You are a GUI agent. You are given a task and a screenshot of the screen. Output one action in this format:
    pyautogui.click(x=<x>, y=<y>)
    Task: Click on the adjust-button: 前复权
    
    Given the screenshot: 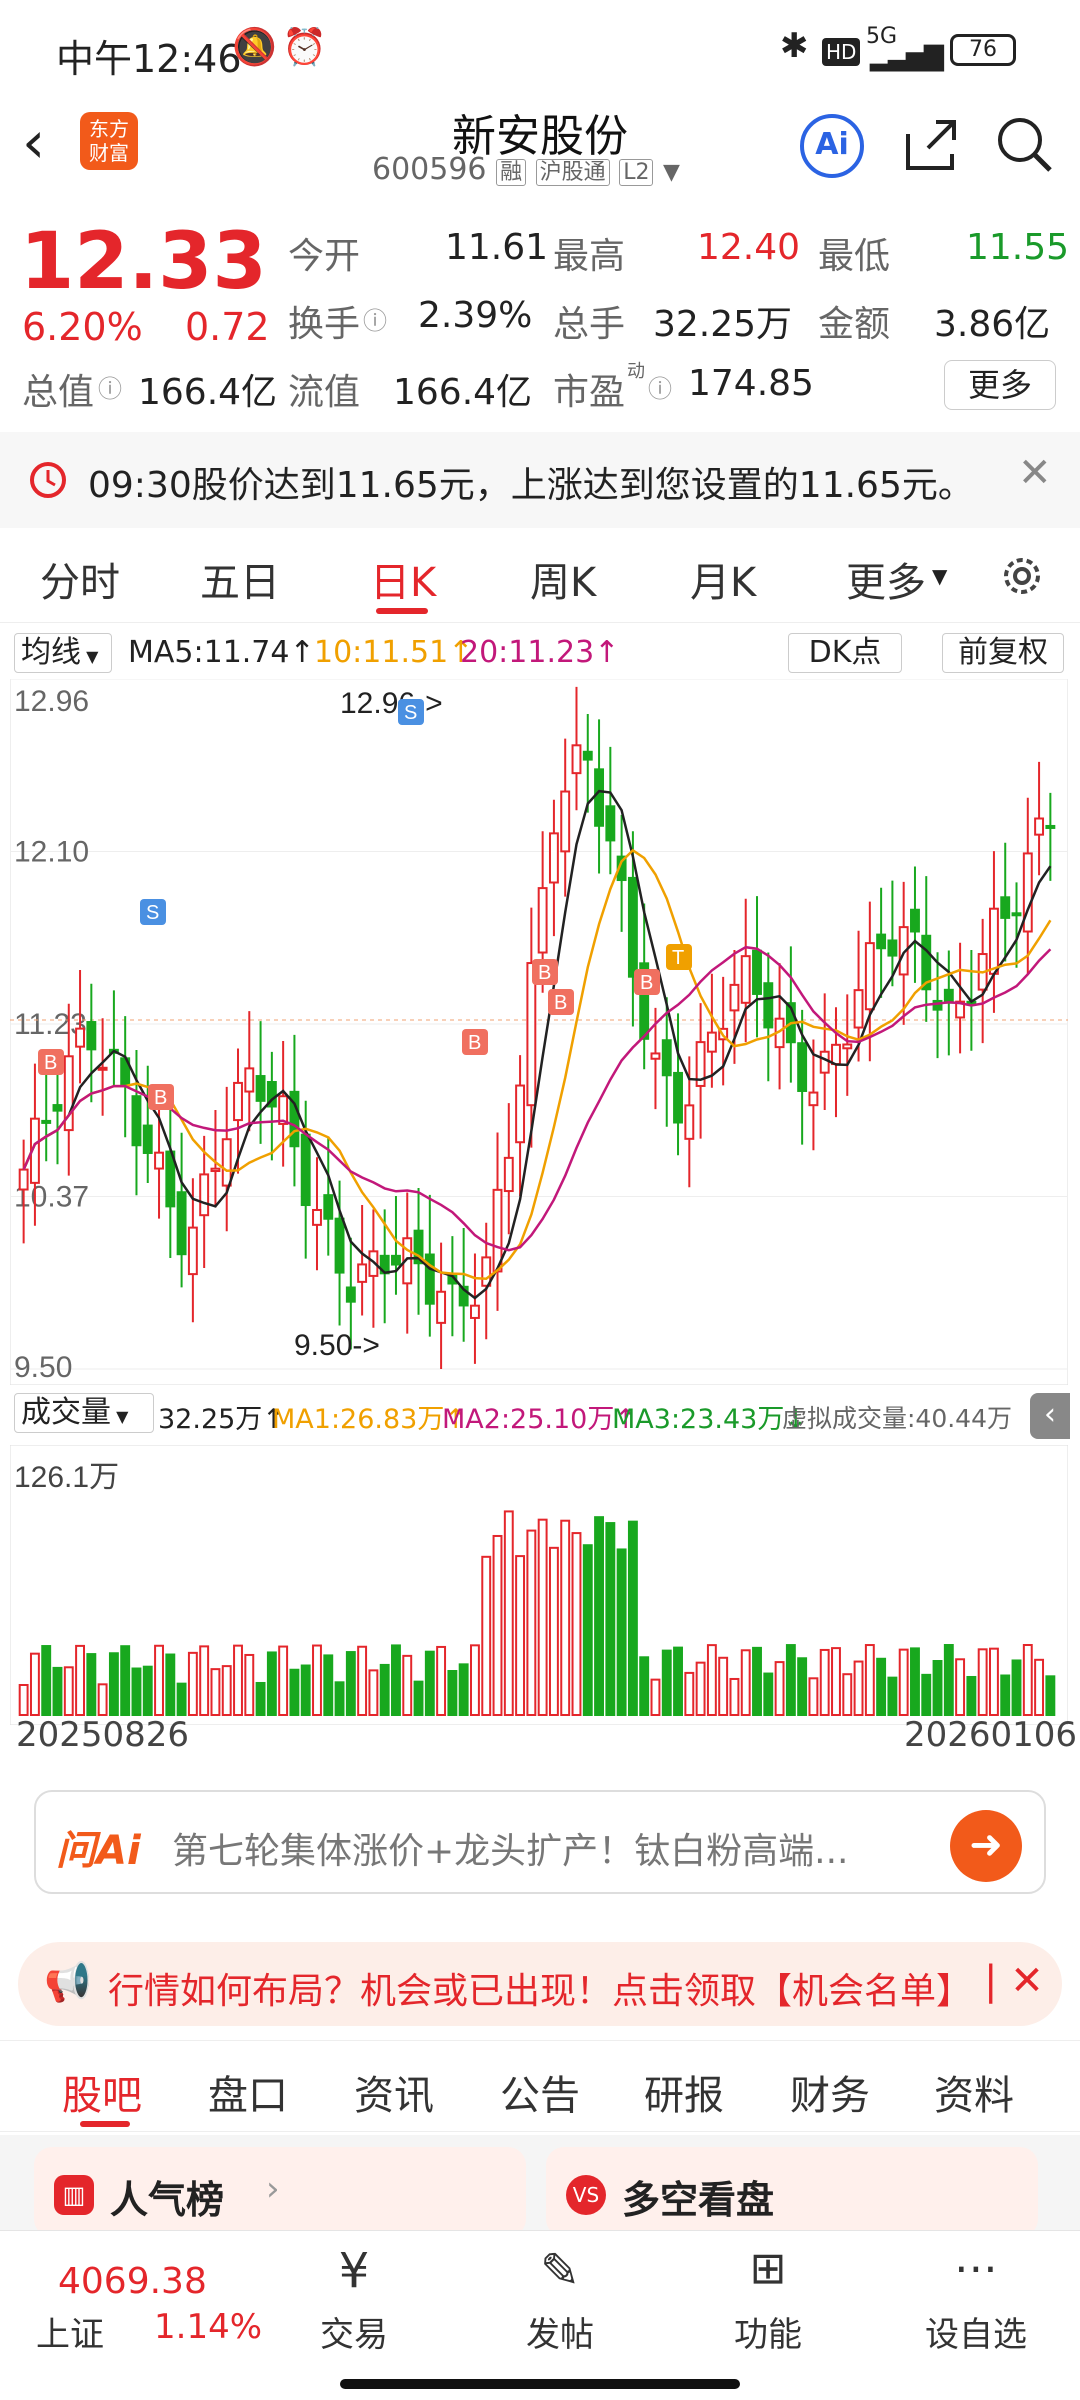 What is the action you would take?
    pyautogui.click(x=1003, y=653)
    